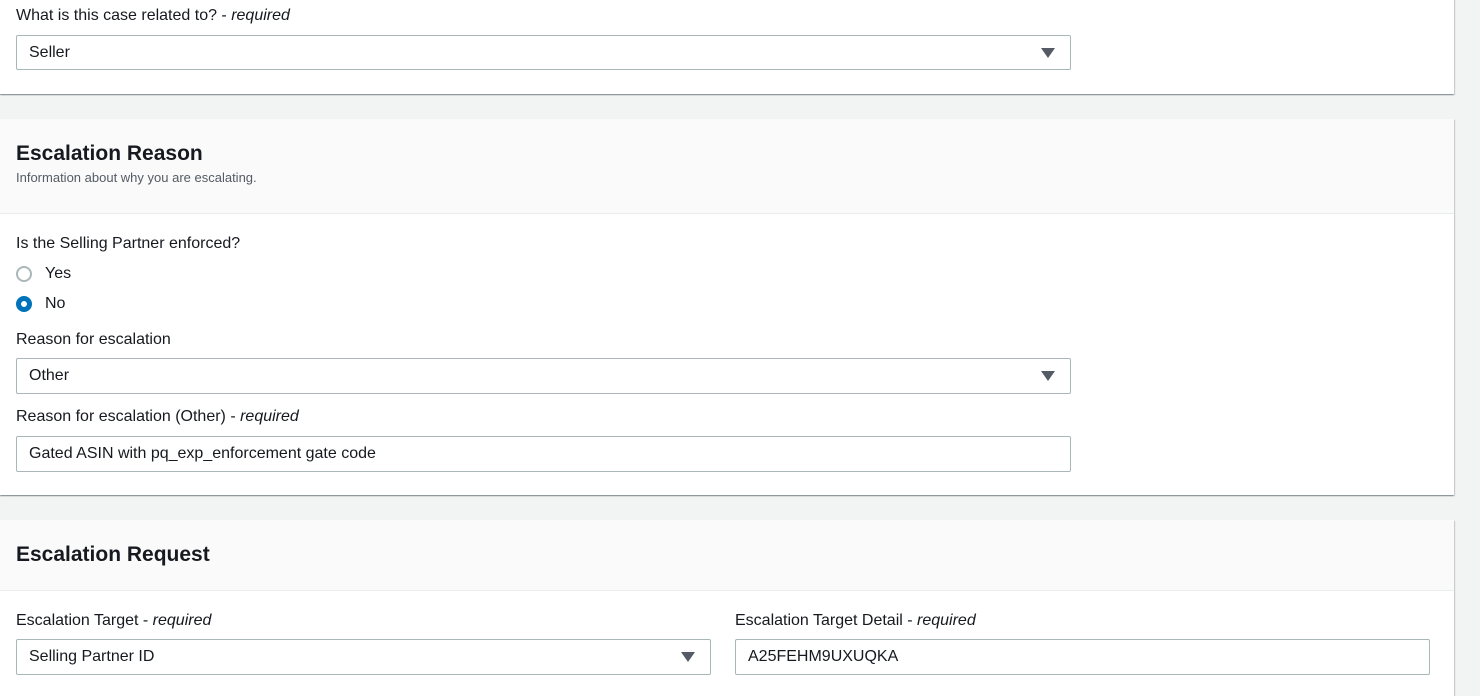 The height and width of the screenshot is (696, 1480). I want to click on escalation-target-value: Selling Partner ID, so click(92, 656).